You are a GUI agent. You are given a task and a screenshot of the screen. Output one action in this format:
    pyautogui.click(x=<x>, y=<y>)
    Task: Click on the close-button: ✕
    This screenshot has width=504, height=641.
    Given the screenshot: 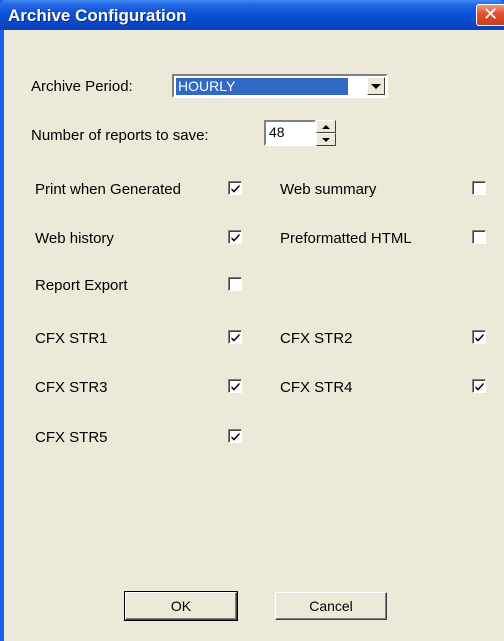 What is the action you would take?
    pyautogui.click(x=490, y=15)
    